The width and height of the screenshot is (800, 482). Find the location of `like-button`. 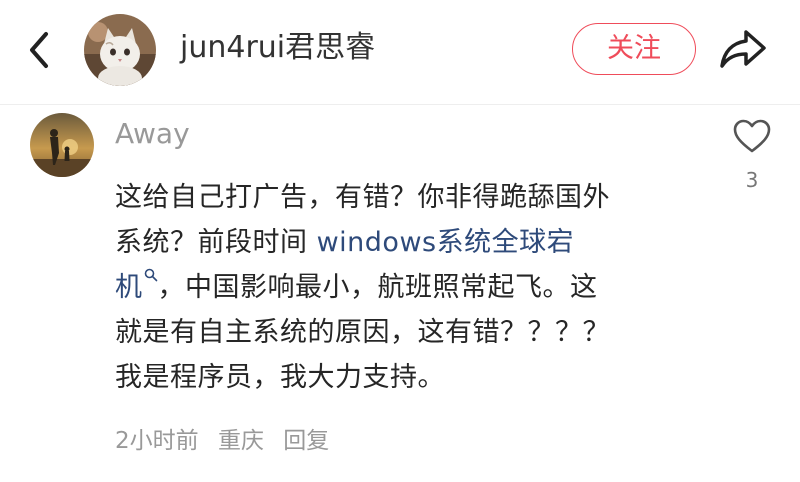

like-button is located at coordinates (752, 137).